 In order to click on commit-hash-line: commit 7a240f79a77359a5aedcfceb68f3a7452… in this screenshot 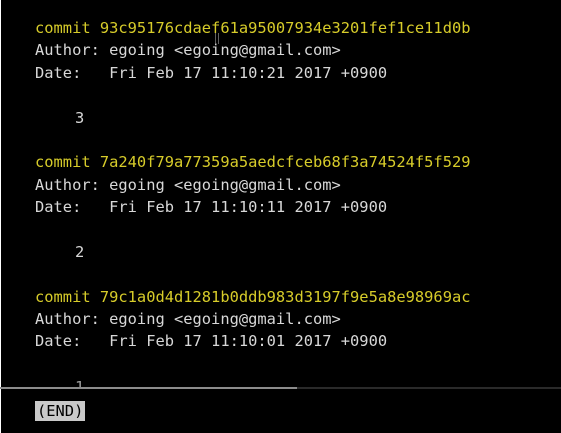, I will do `click(253, 162)`.